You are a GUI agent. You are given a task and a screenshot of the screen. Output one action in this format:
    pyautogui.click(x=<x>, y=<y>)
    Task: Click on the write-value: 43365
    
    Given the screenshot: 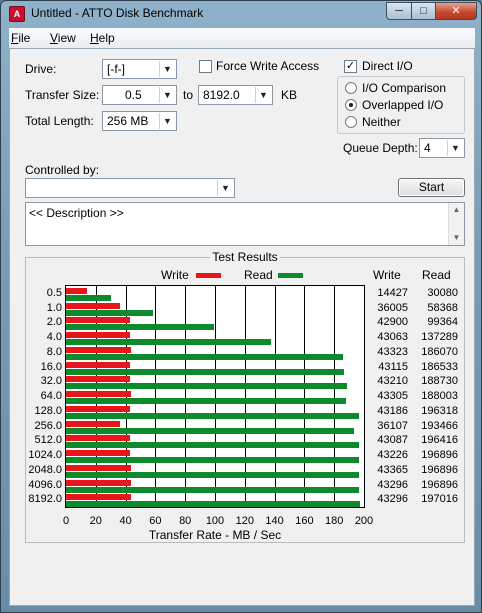 What is the action you would take?
    pyautogui.click(x=392, y=469)
    